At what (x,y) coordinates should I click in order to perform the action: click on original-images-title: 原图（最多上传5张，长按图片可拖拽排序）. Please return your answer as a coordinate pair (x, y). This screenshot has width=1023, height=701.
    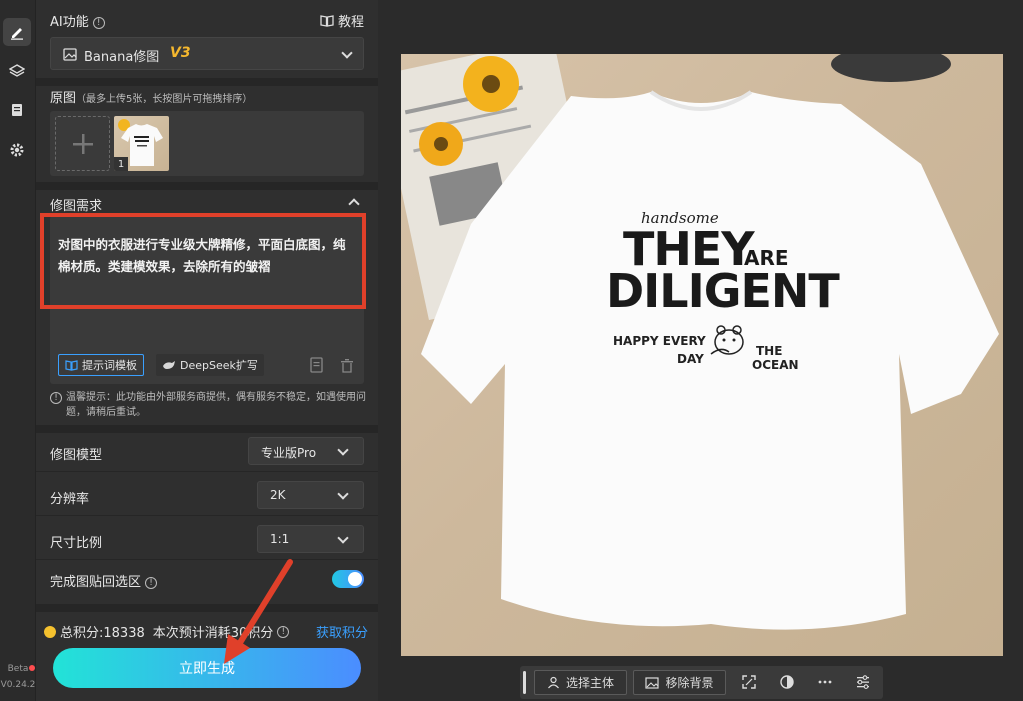
    Looking at the image, I should click on (151, 96).